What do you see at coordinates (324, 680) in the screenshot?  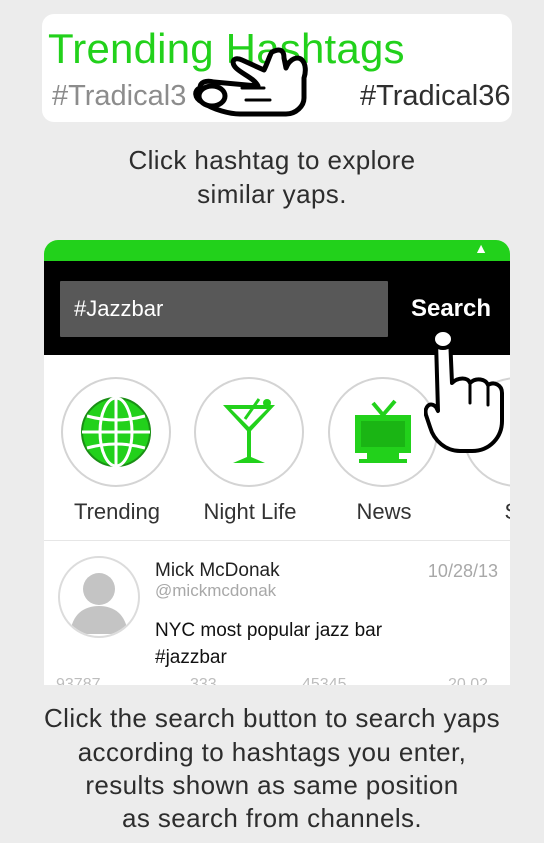 I see `like-count: 45345` at bounding box center [324, 680].